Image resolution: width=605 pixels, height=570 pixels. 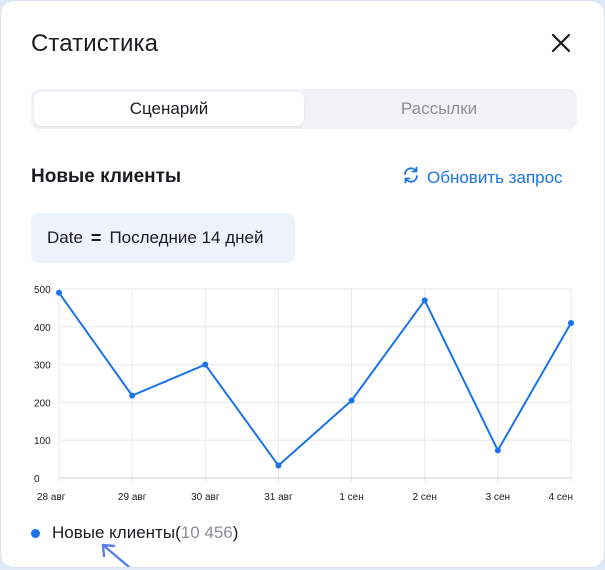 What do you see at coordinates (51, 497) in the screenshot?
I see `x-tick-label: 28 авг` at bounding box center [51, 497].